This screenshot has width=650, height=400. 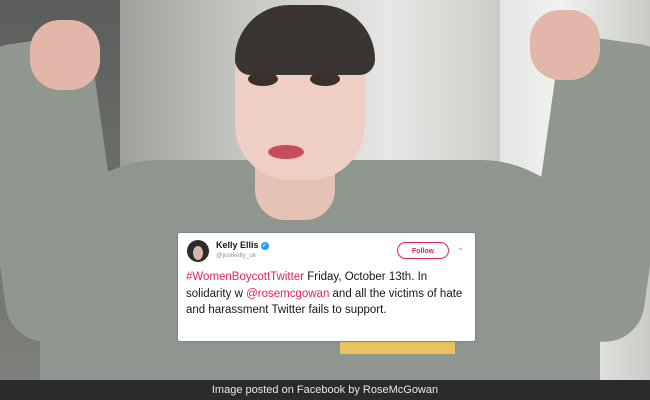 I want to click on sweater-patch, so click(x=397, y=348).